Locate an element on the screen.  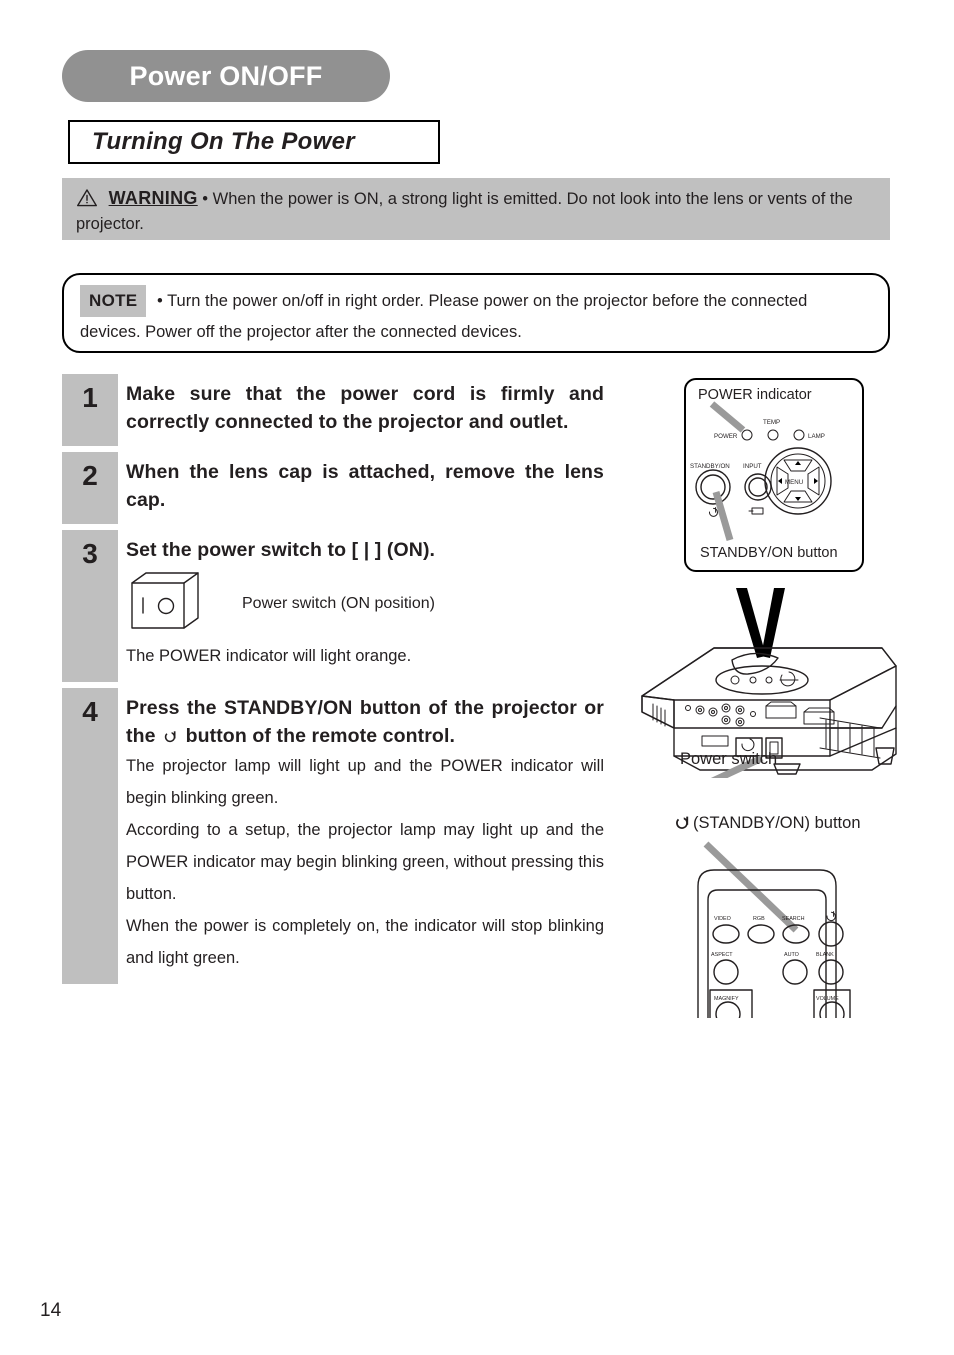
section-title-box: Turning On The Power is located at coordinates (254, 142).